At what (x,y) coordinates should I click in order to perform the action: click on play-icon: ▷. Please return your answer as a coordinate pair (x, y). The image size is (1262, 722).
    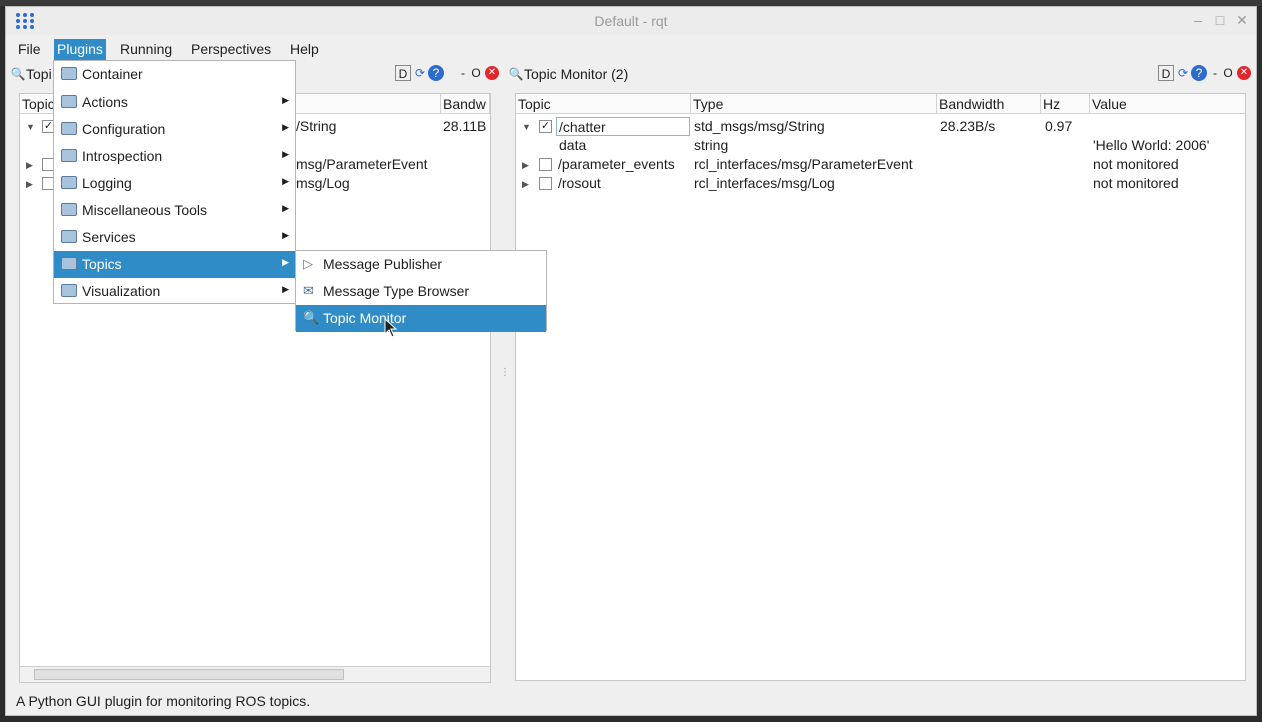
    Looking at the image, I should click on (308, 263).